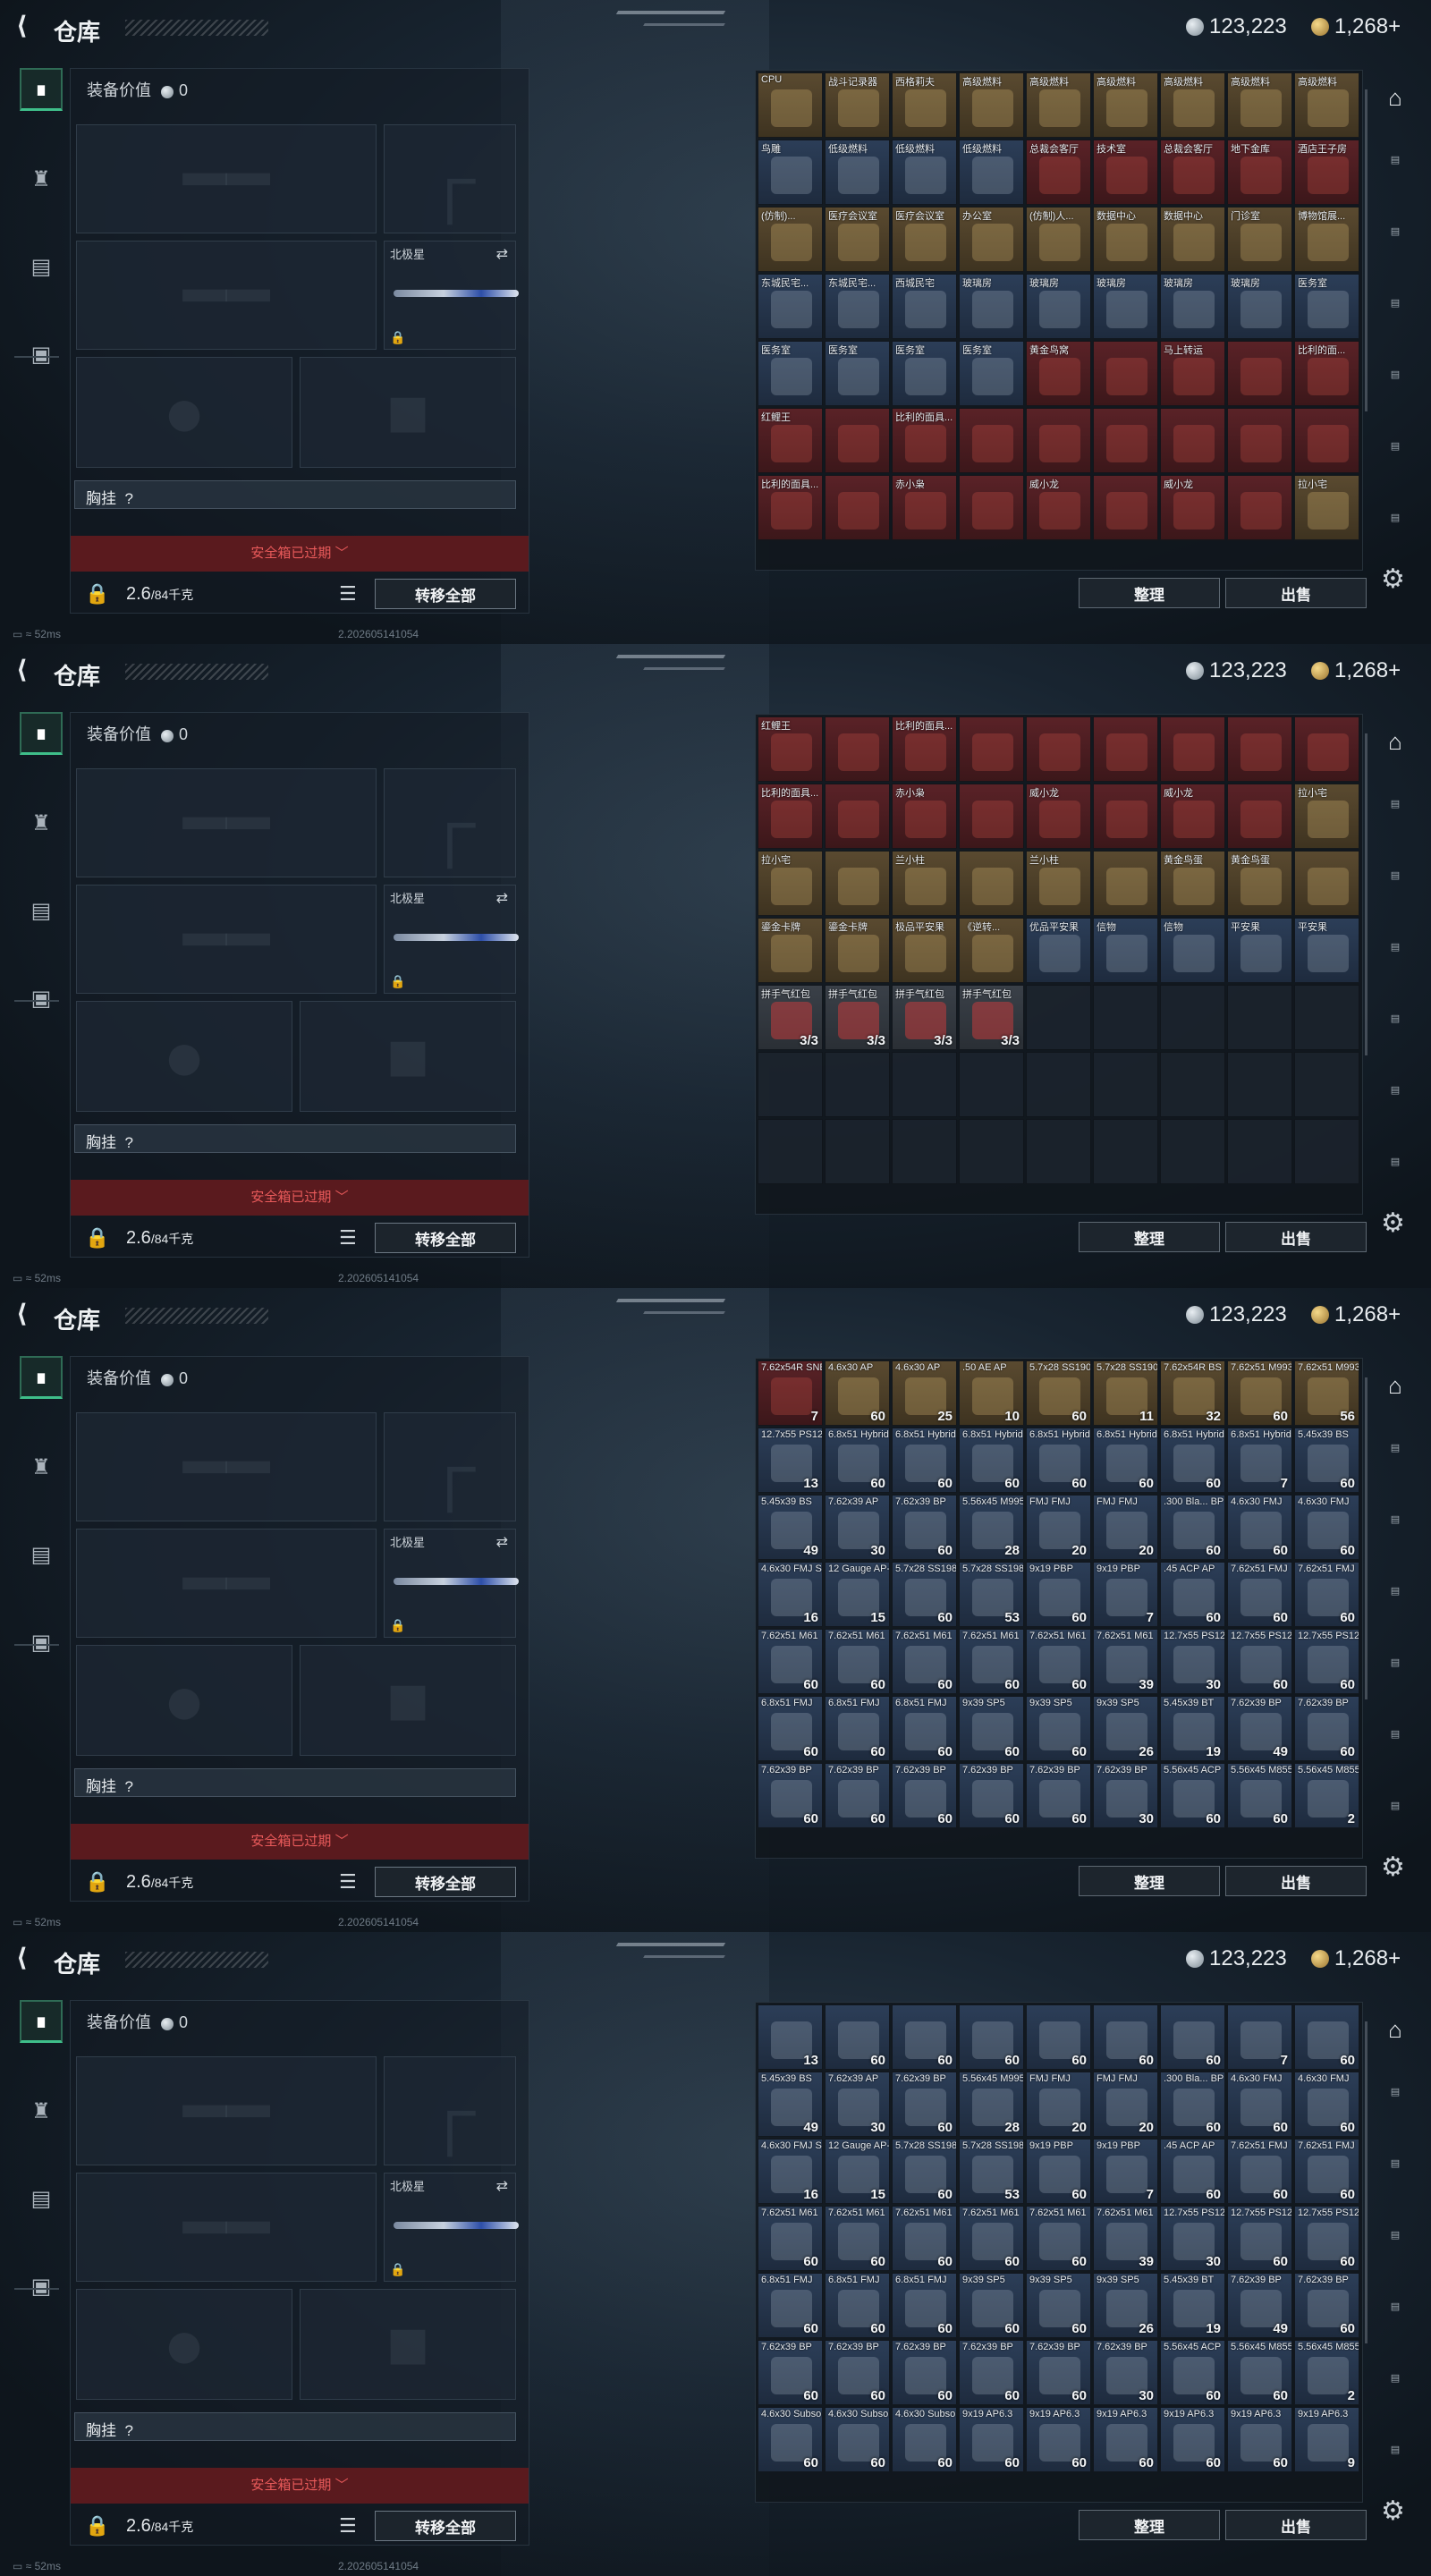  Describe the element at coordinates (1125, 172) in the screenshot. I see `inventory-item: 技术室` at that location.